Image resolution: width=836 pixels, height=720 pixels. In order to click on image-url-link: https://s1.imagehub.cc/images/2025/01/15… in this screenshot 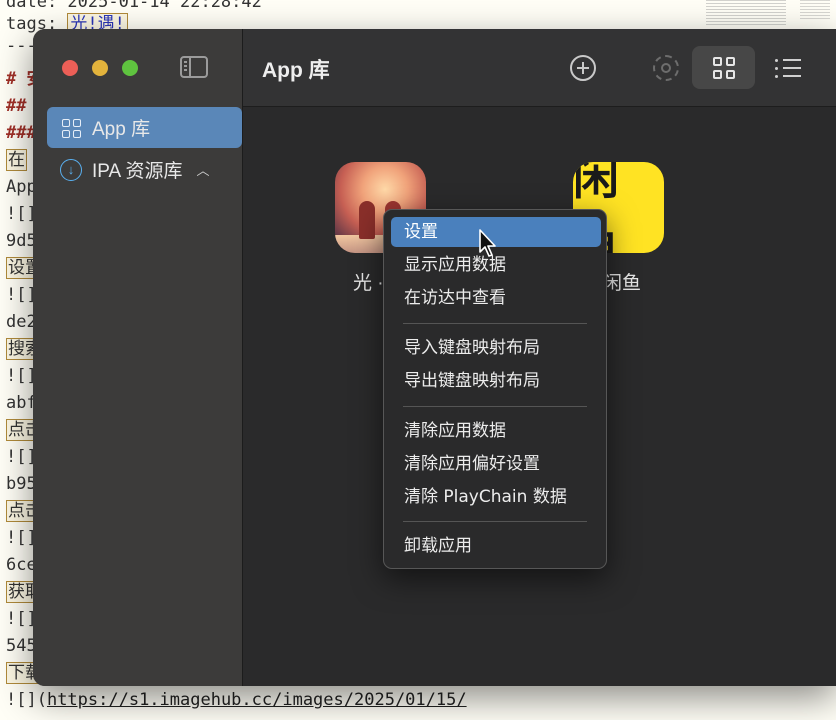, I will do `click(257, 700)`.